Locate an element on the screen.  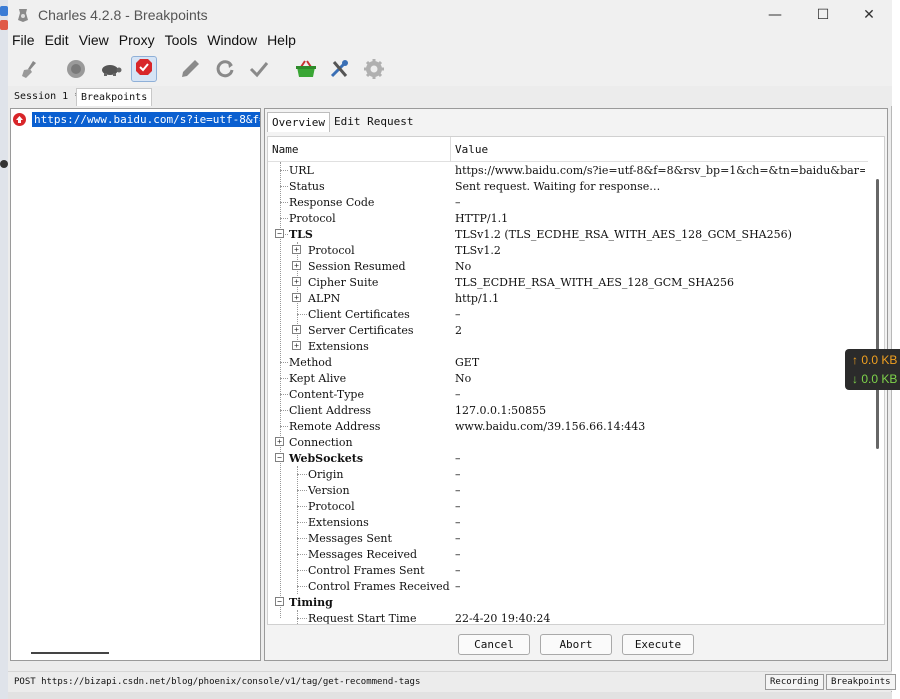
download-speed: ↓ 0.0 KB is located at coordinates (875, 379).